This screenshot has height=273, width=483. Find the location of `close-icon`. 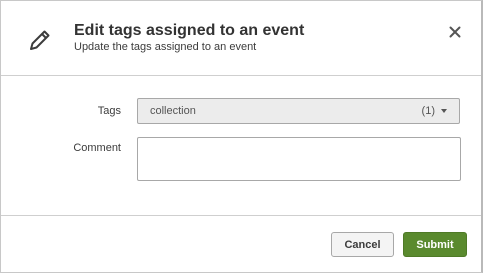

close-icon is located at coordinates (455, 32).